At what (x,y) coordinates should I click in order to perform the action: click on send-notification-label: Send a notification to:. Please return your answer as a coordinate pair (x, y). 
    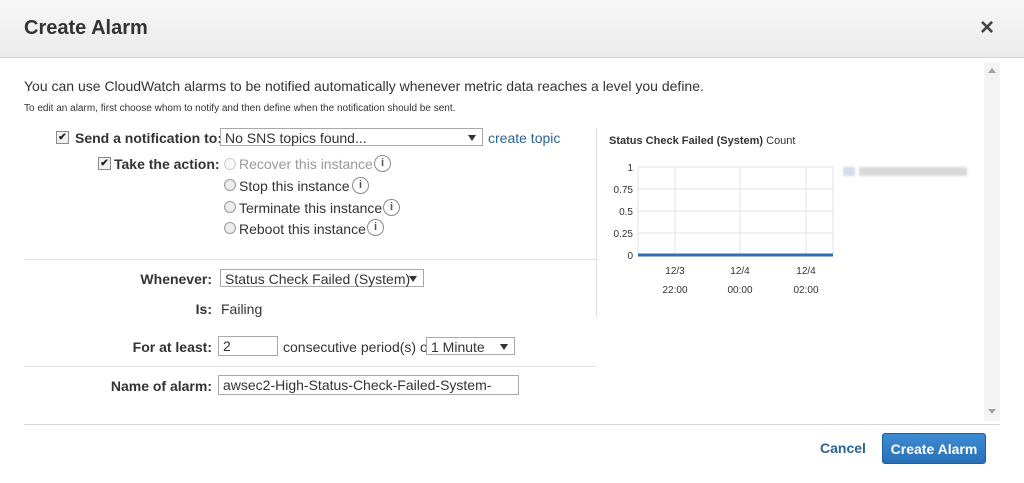
    Looking at the image, I should click on (148, 138).